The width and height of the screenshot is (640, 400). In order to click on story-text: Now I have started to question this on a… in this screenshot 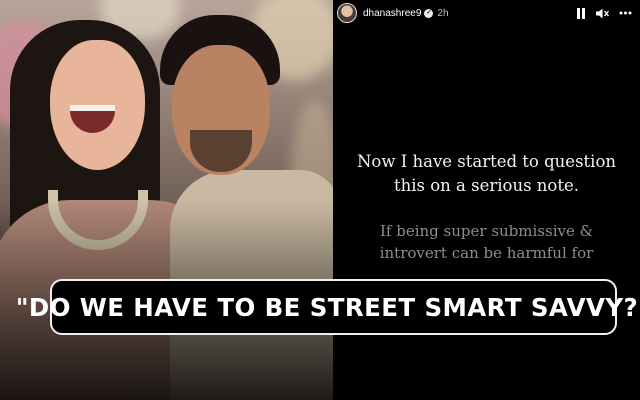, I will do `click(486, 207)`.